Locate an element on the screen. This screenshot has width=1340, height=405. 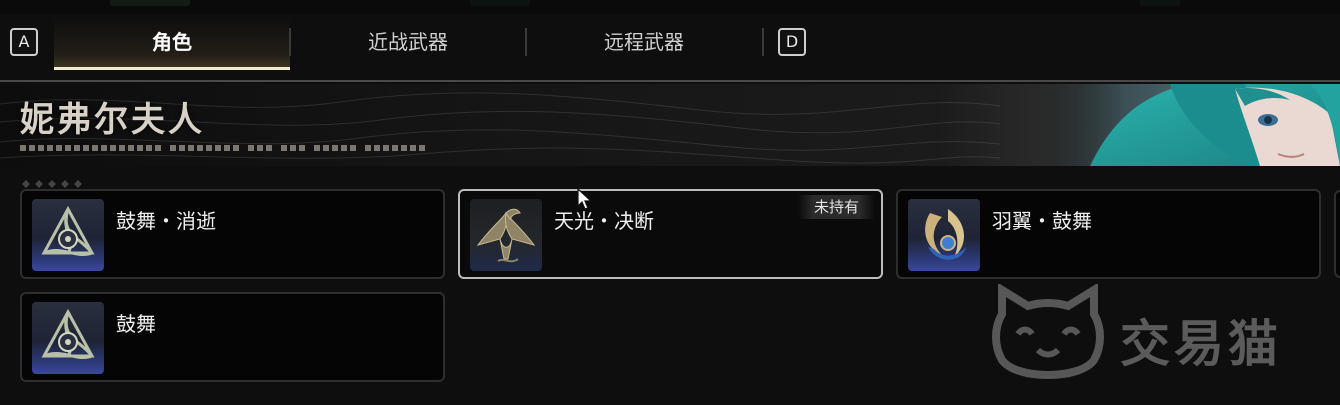
tab-character: 角色 is located at coordinates (172, 44).